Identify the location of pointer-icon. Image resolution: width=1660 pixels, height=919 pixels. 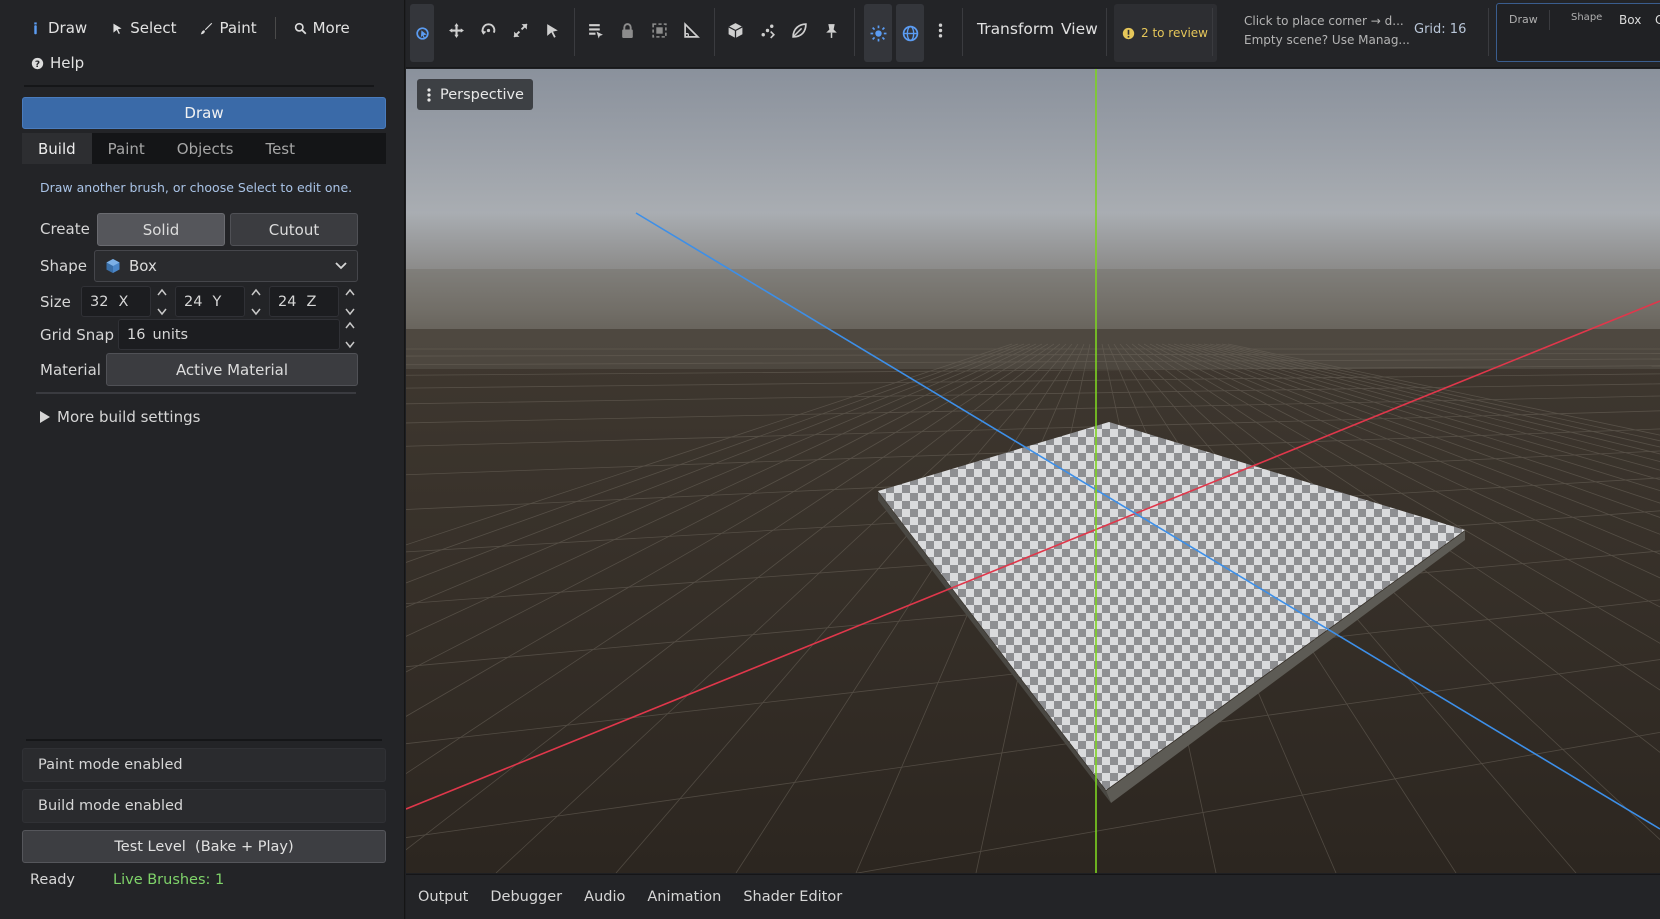
(552, 30).